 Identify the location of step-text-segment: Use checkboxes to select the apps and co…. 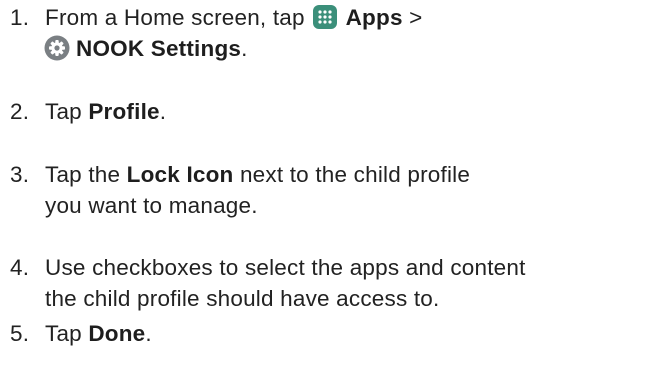
(285, 267).